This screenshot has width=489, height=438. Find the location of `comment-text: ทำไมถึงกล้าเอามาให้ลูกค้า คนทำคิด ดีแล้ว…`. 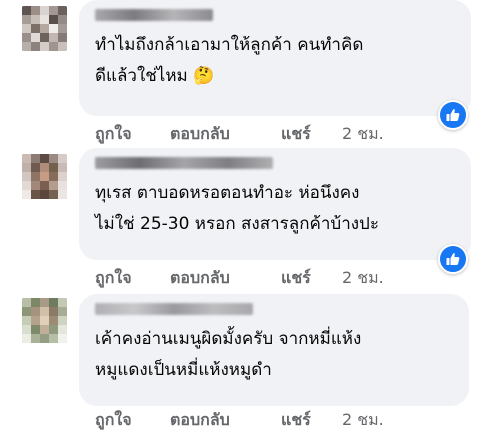

comment-text: ทำไมถึงกล้าเอามาให้ลูกค้า คนทำคิด ดีแล้ว… is located at coordinates (229, 61).